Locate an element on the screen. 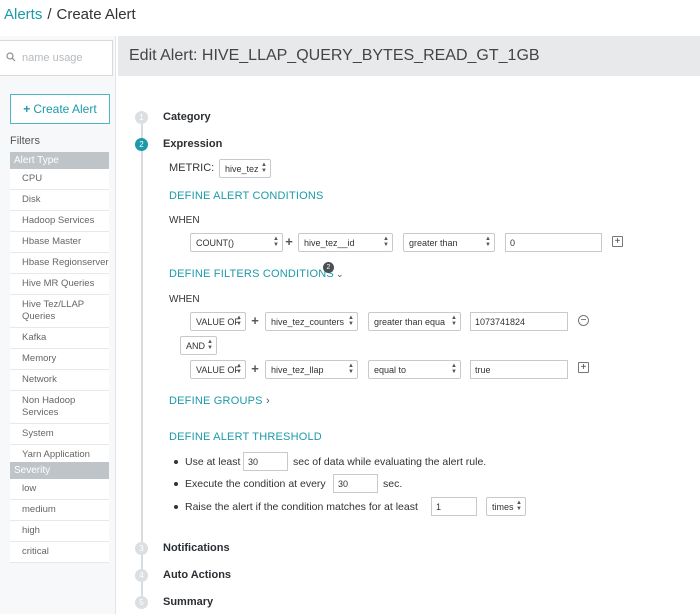 This screenshot has height=614, width=700. filter2-field-select: hive_tez_llap ▲ ▼ is located at coordinates (311, 369).